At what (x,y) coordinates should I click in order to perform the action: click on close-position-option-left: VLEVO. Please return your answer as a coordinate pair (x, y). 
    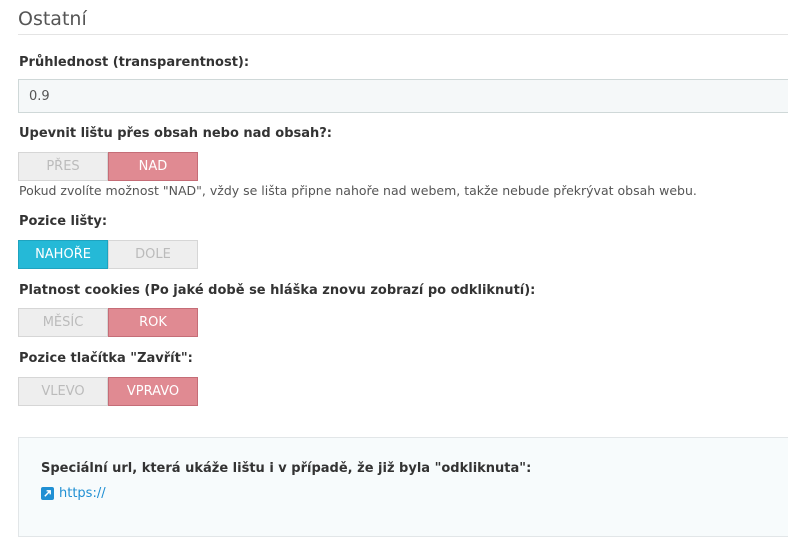
    Looking at the image, I should click on (63, 391).